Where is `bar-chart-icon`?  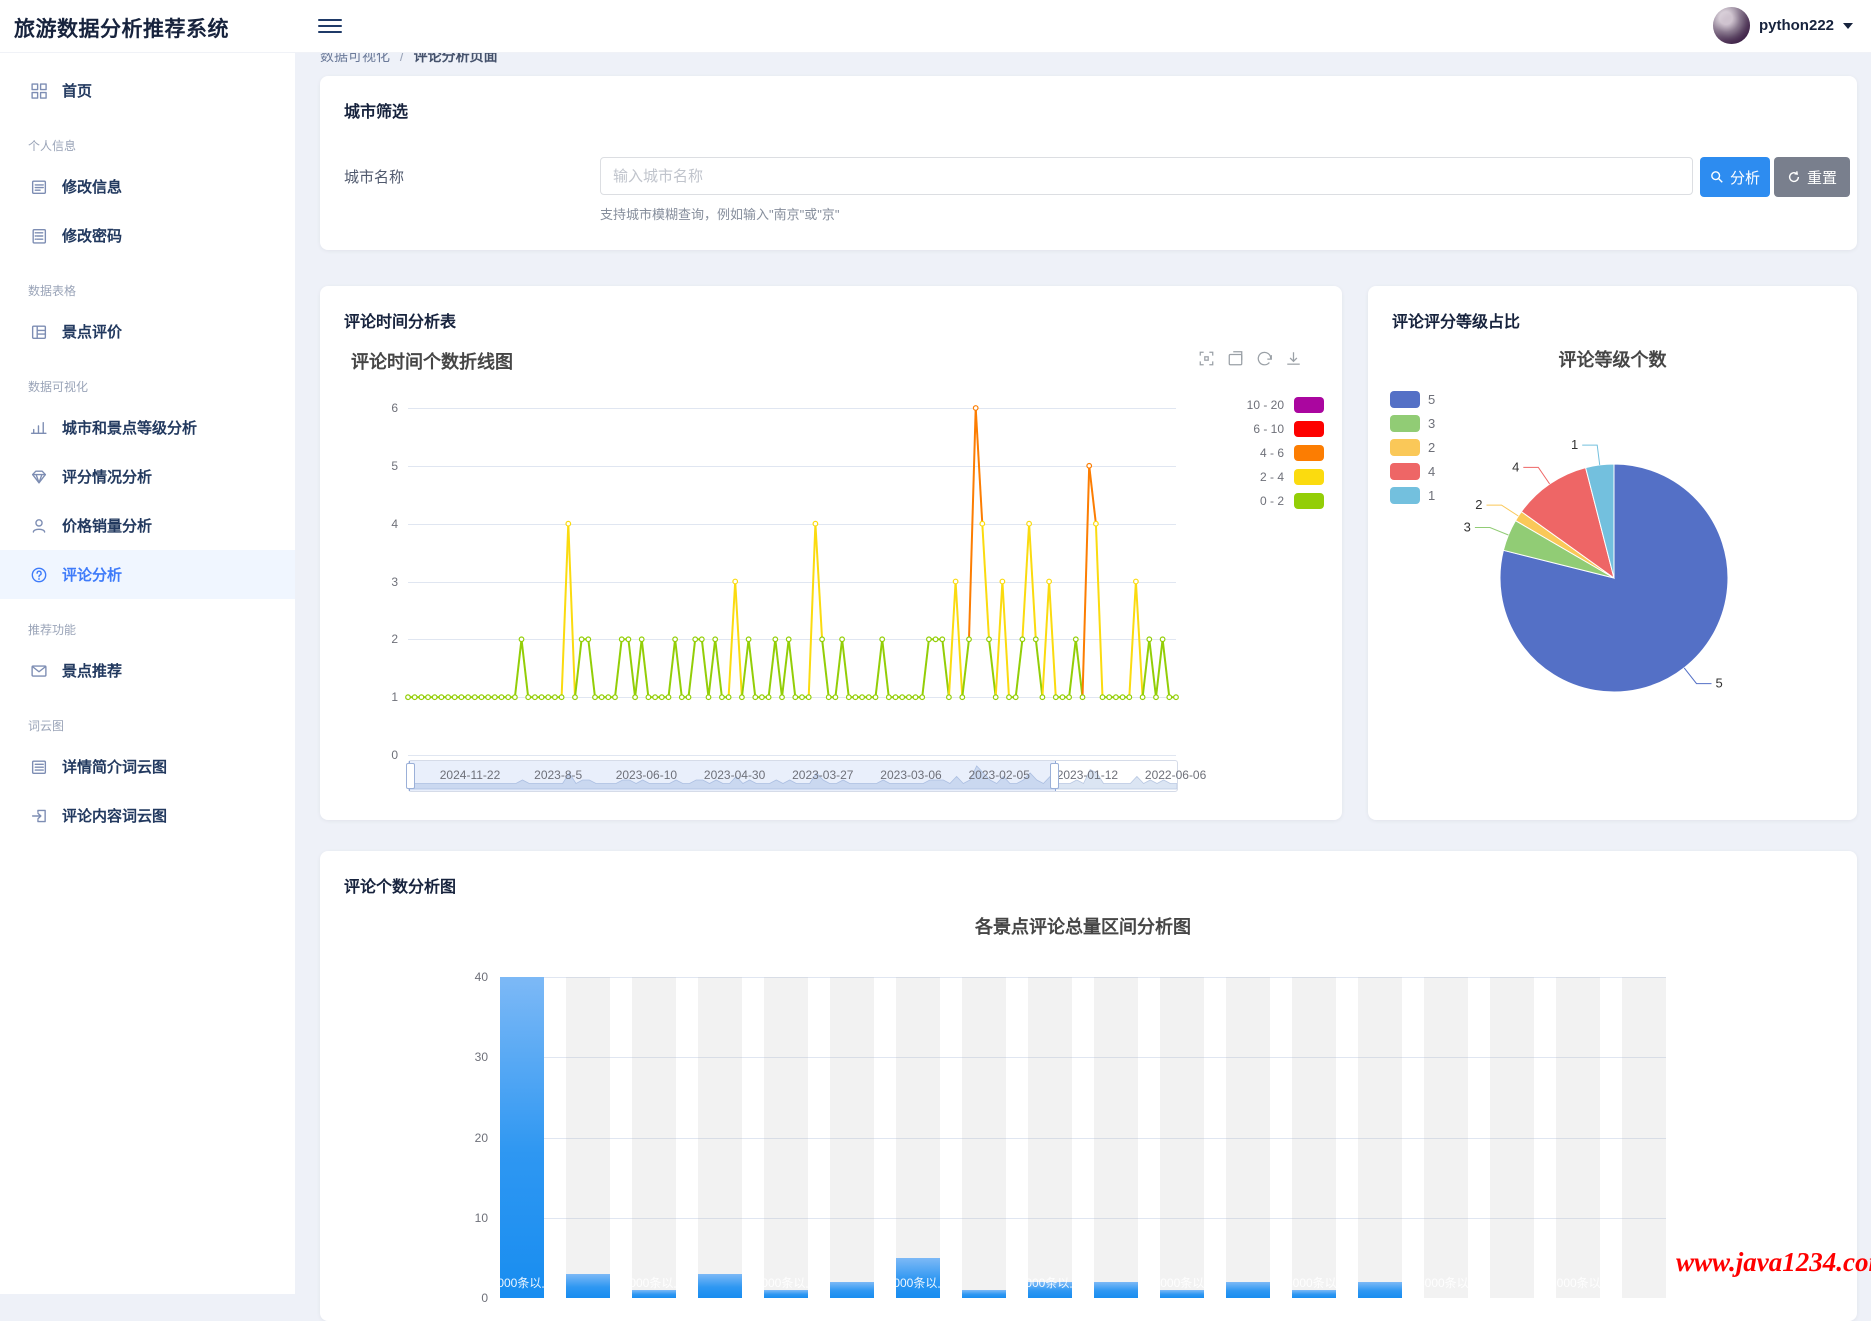 bar-chart-icon is located at coordinates (38, 427).